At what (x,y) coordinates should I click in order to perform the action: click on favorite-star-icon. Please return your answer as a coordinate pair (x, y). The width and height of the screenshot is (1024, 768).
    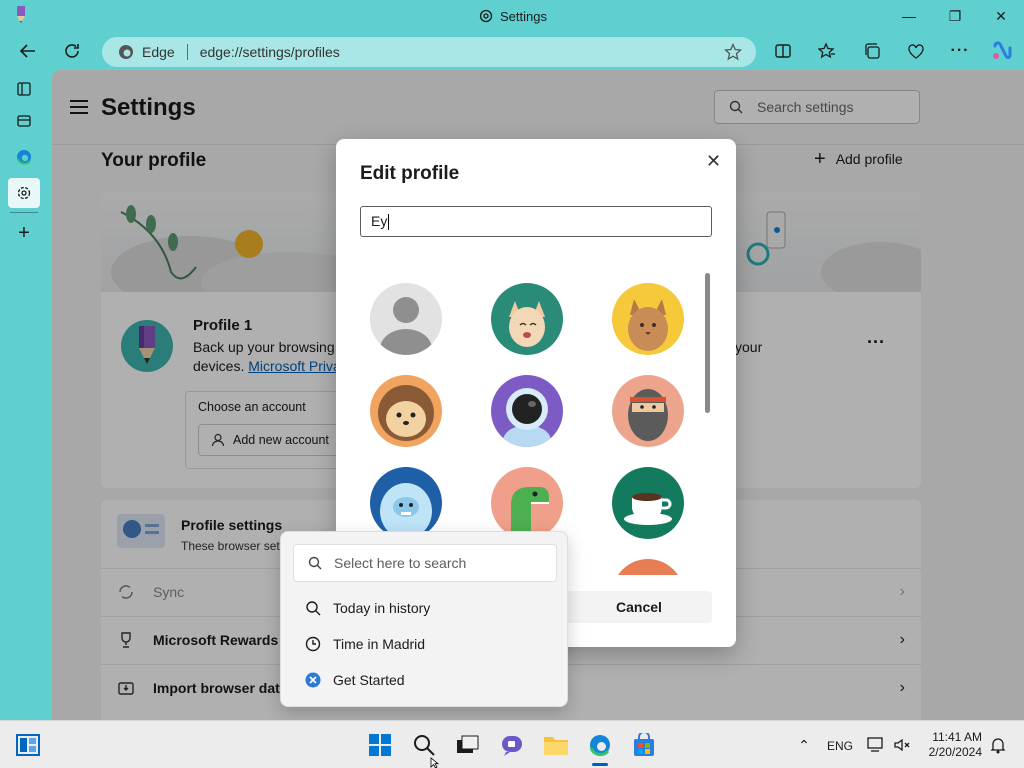
    Looking at the image, I should click on (733, 52).